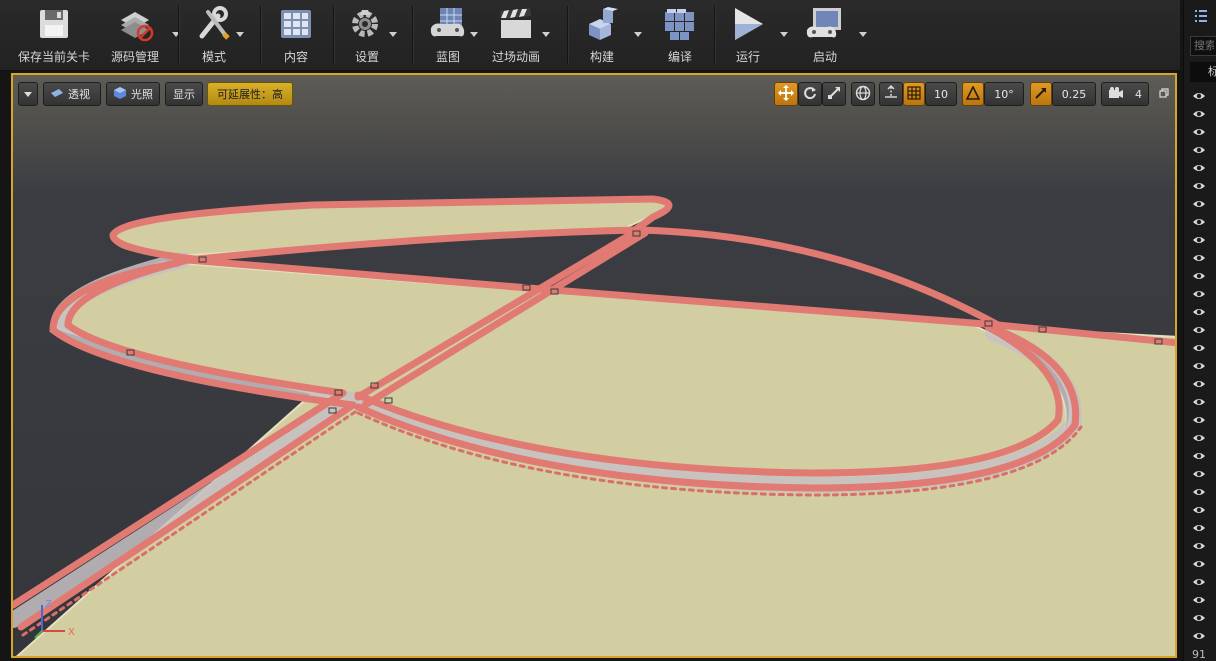 Image resolution: width=1216 pixels, height=661 pixels. I want to click on build-button: 构建, so click(611, 35).